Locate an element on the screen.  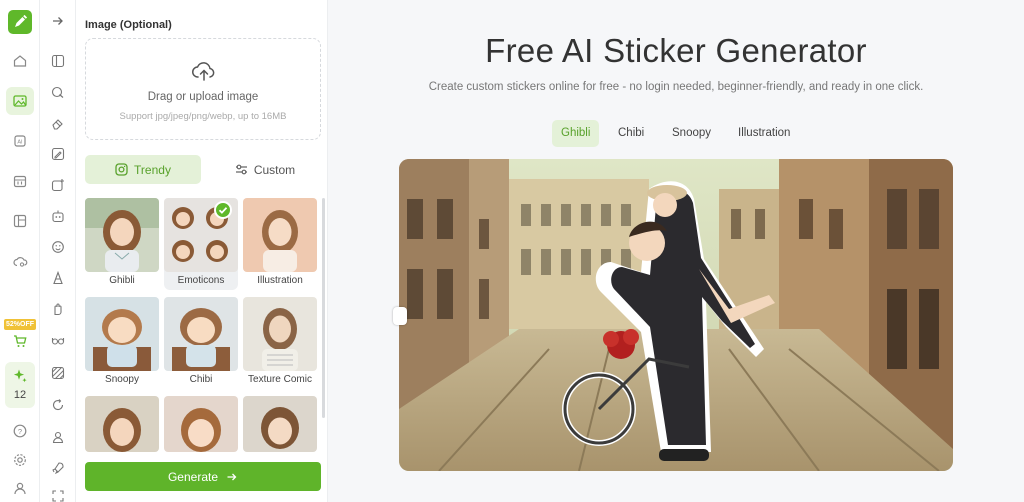
face-icon is located at coordinates (58, 247).